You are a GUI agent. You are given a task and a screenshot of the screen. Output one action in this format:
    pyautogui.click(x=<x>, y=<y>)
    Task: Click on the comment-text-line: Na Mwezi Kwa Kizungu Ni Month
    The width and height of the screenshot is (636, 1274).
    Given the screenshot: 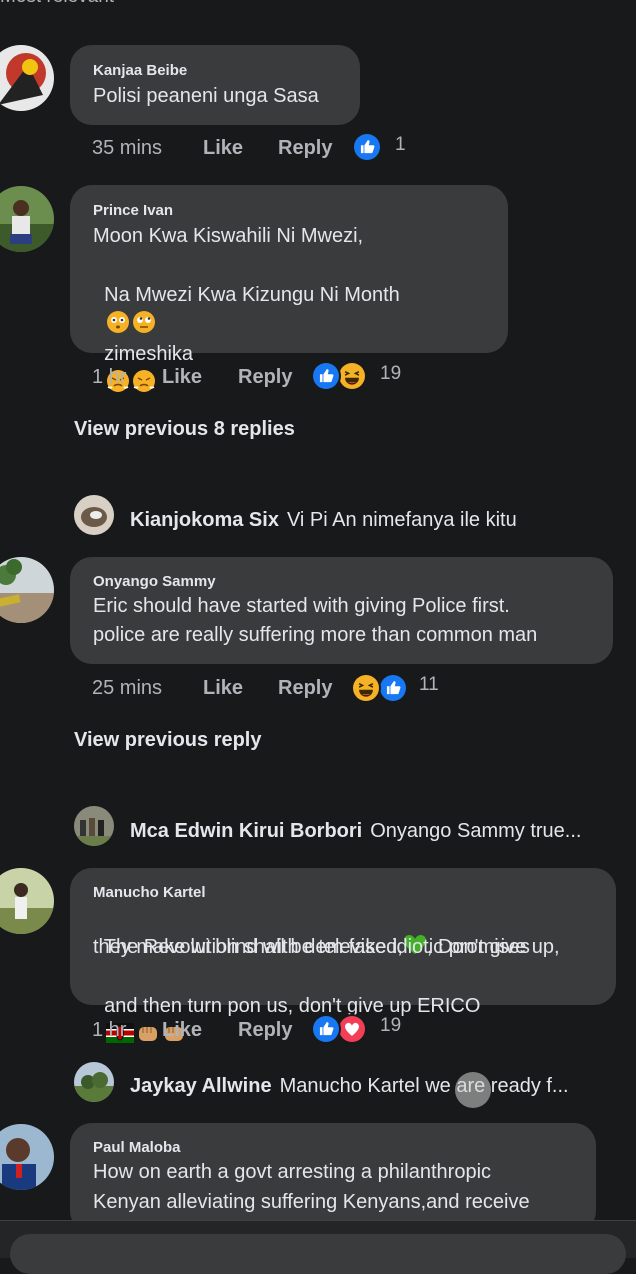 What is the action you would take?
    pyautogui.click(x=252, y=294)
    